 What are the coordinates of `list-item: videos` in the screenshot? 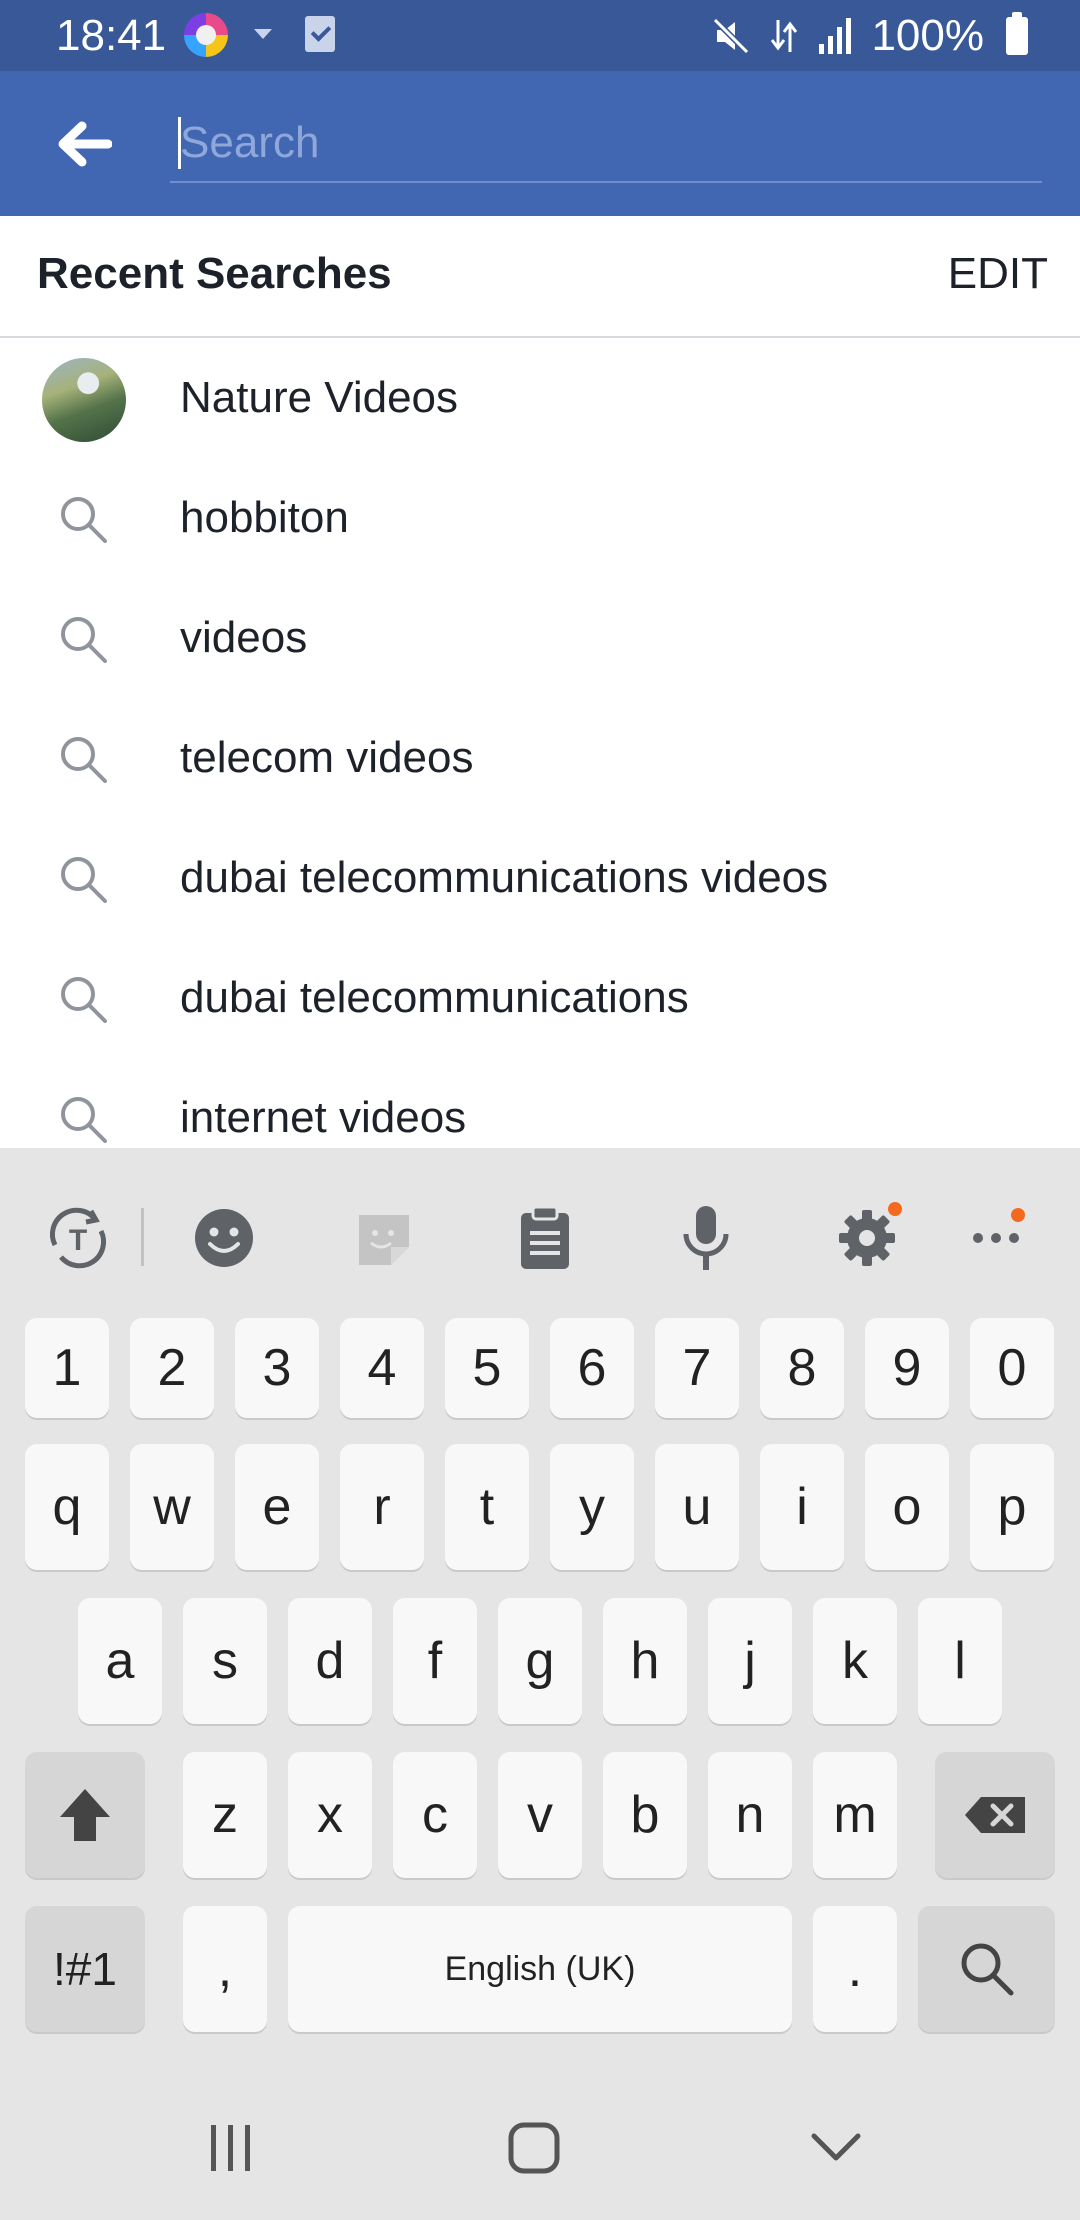 It's located at (540, 638).